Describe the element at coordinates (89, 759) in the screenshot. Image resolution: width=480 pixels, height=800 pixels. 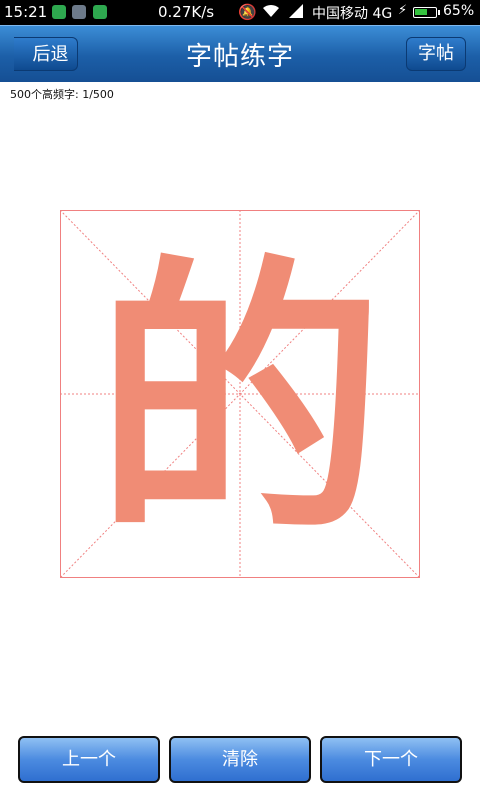
I see `previous-button: 上一个` at that location.